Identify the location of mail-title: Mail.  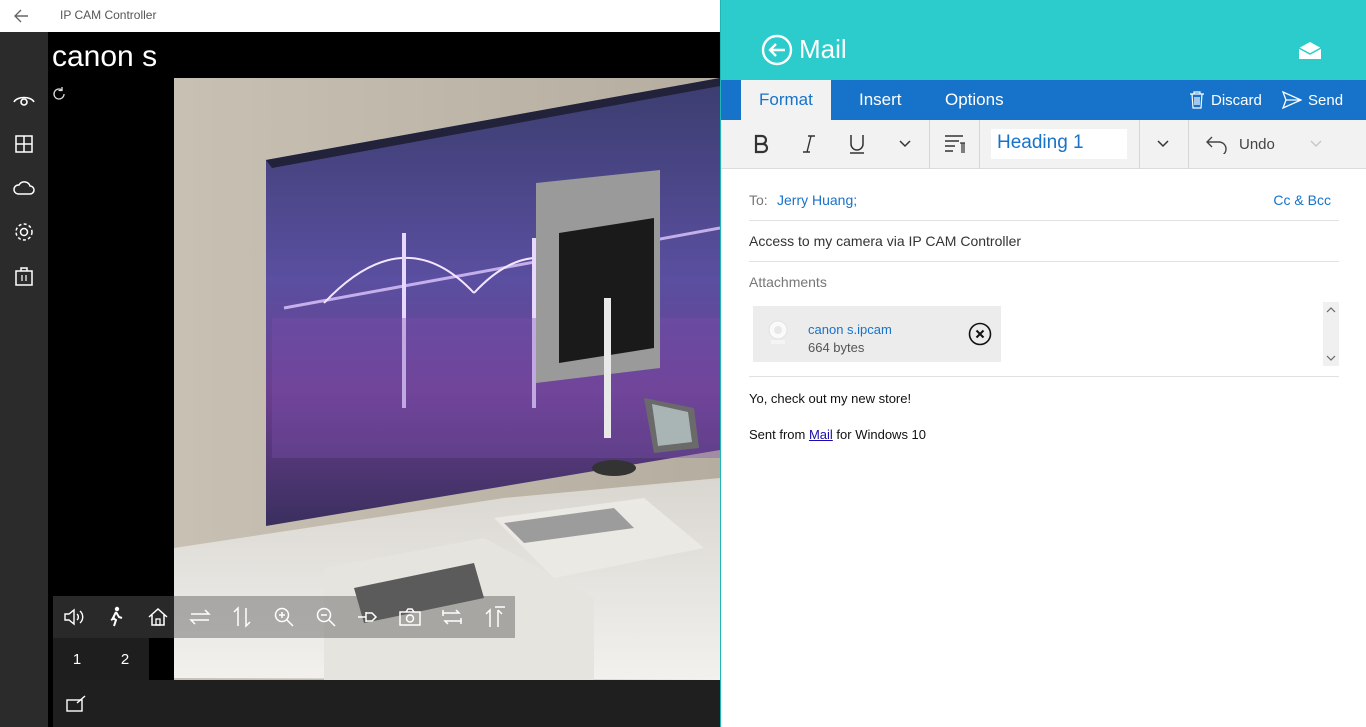
(823, 49).